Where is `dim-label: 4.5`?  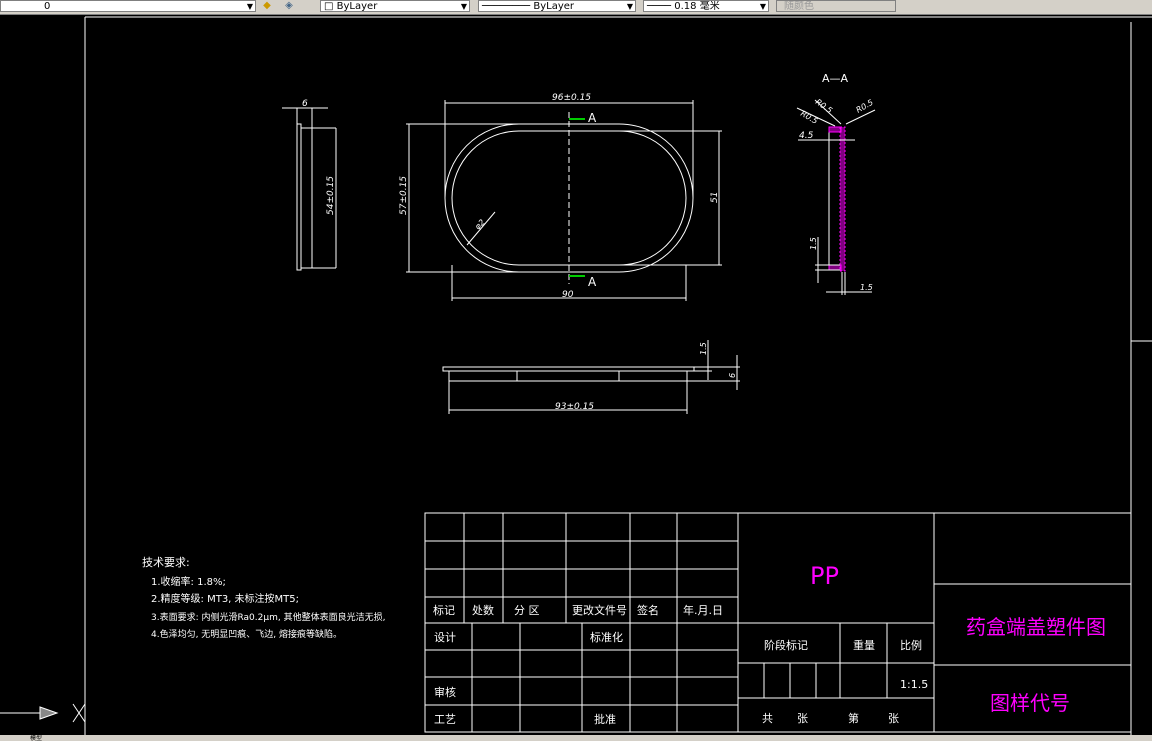
dim-label: 4.5 is located at coordinates (806, 136).